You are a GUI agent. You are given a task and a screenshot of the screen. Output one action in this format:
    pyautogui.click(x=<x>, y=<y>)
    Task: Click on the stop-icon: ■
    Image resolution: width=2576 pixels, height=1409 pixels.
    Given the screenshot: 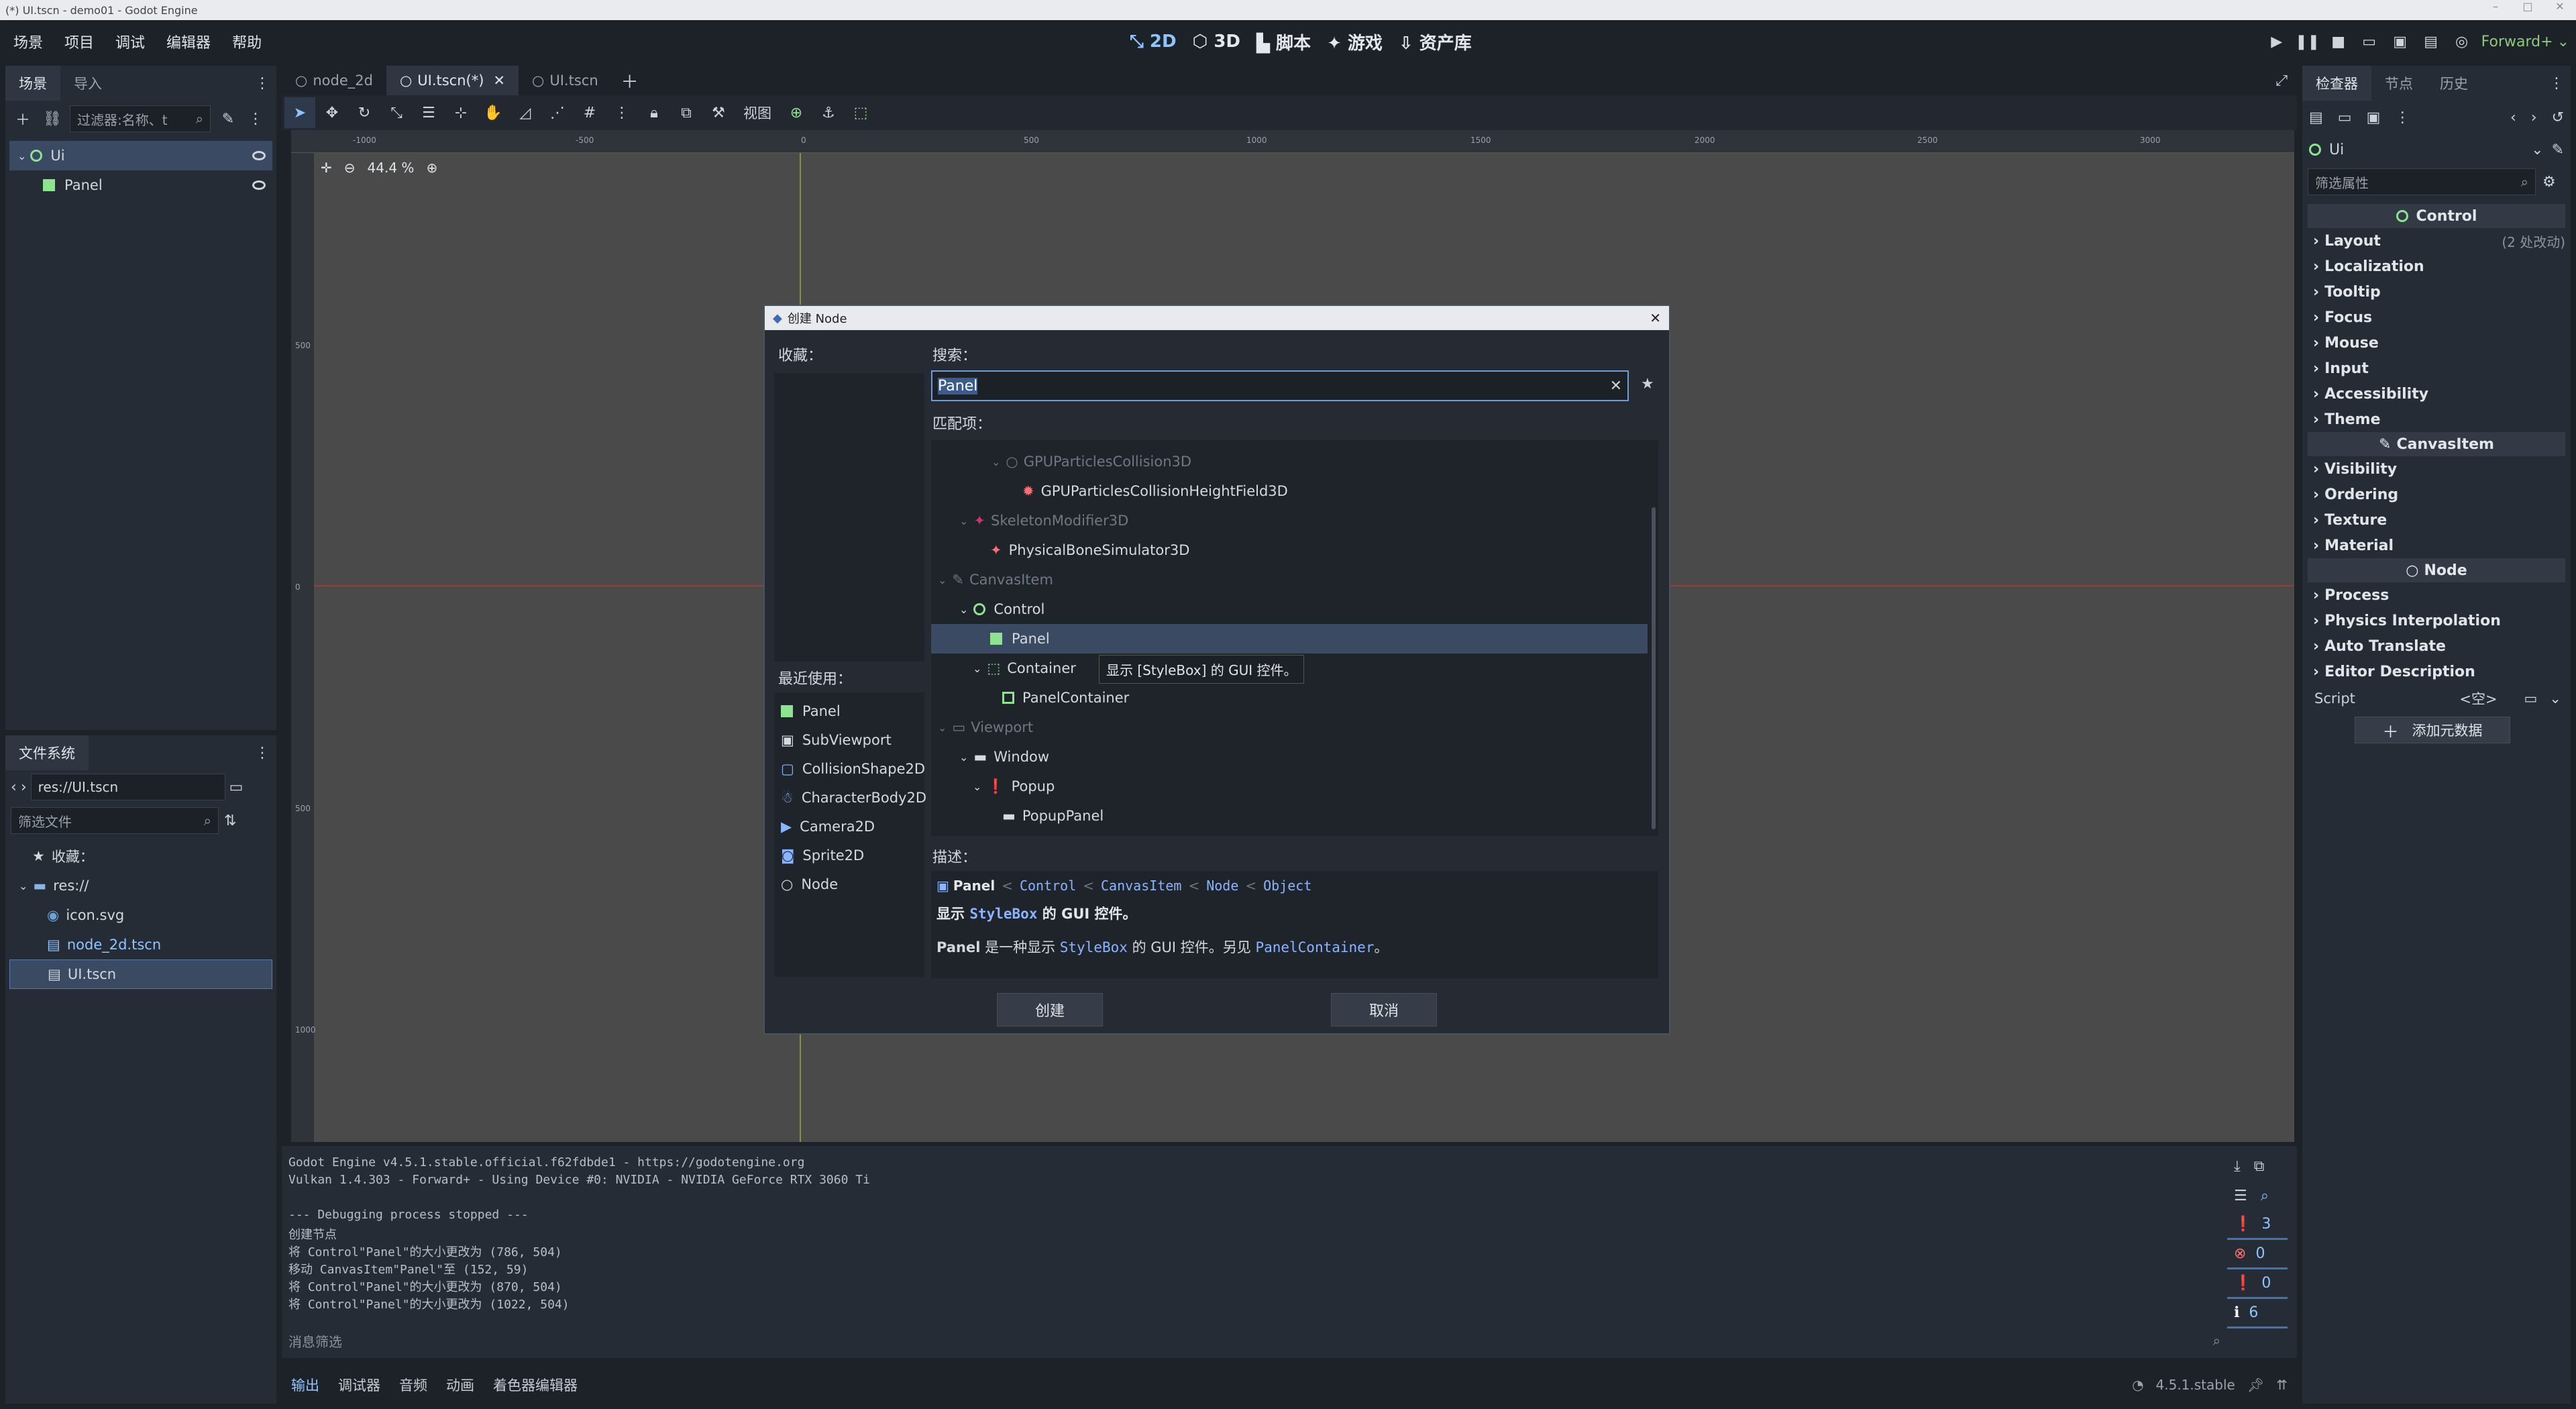 What is the action you would take?
    pyautogui.click(x=2338, y=41)
    